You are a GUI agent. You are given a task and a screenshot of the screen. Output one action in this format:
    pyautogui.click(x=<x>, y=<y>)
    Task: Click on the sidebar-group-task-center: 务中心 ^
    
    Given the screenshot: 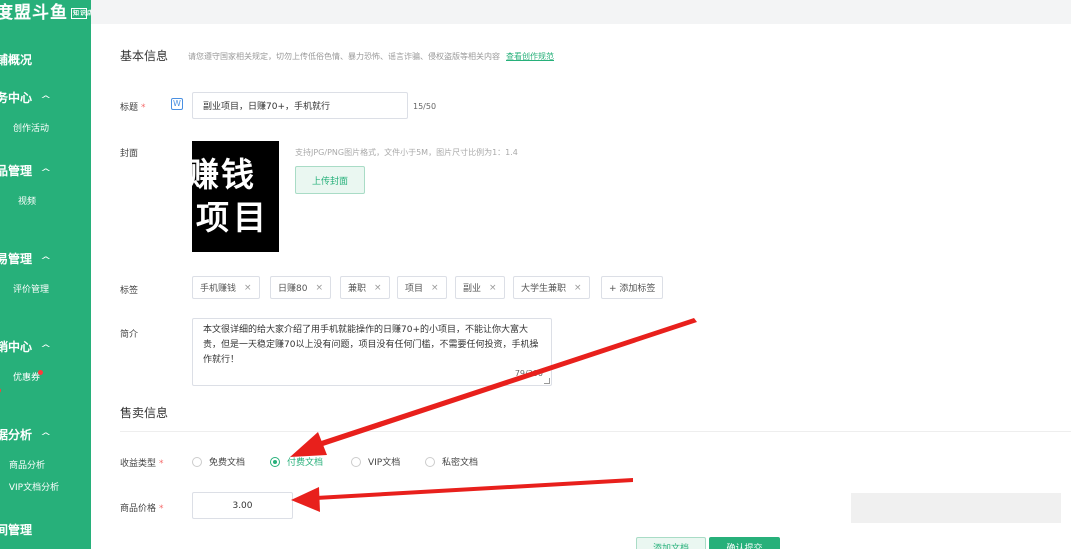 What is the action you would take?
    pyautogui.click(x=26, y=97)
    